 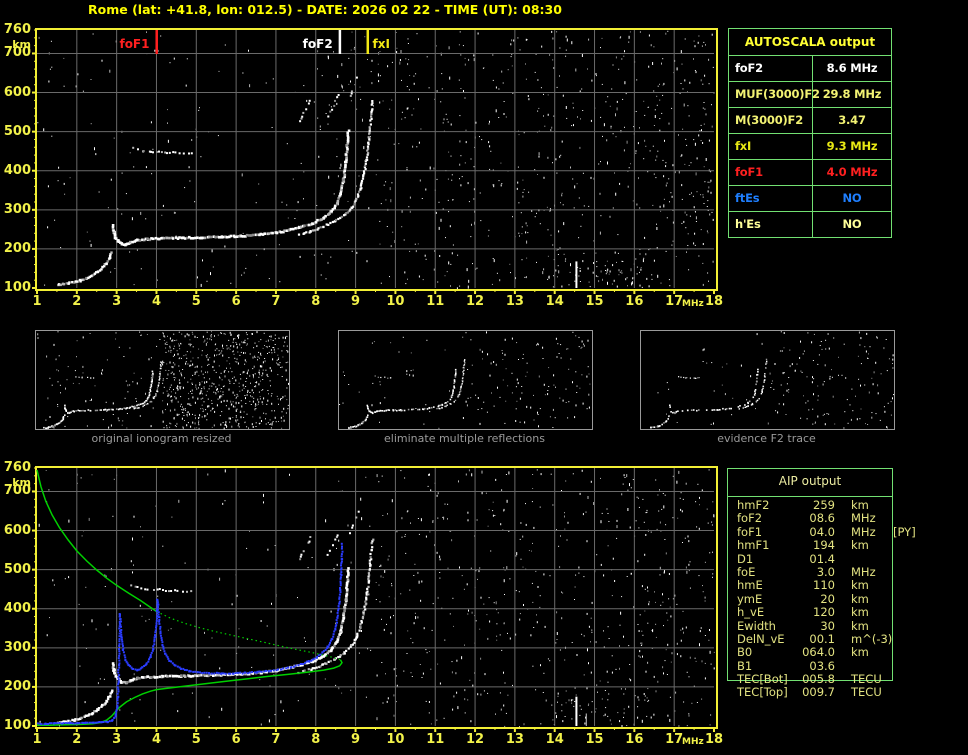 What do you see at coordinates (852, 120) in the screenshot?
I see `autoscala-row-value: 3.47` at bounding box center [852, 120].